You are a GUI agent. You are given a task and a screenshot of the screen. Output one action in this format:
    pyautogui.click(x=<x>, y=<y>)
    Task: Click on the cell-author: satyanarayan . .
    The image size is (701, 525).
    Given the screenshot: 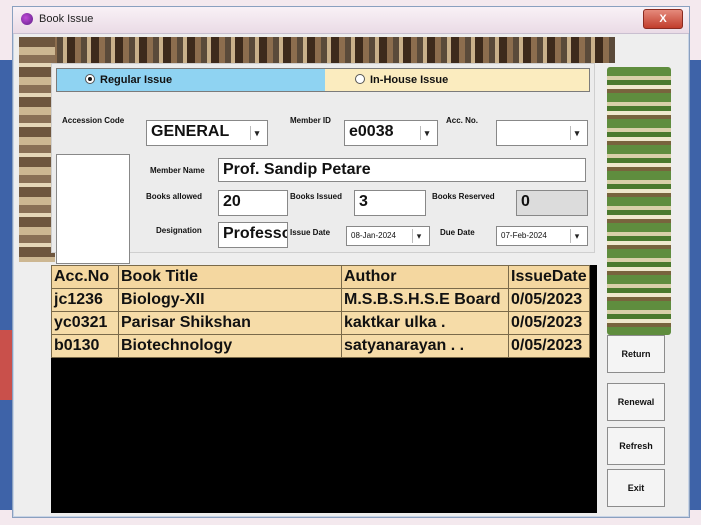 What is the action you would take?
    pyautogui.click(x=425, y=346)
    